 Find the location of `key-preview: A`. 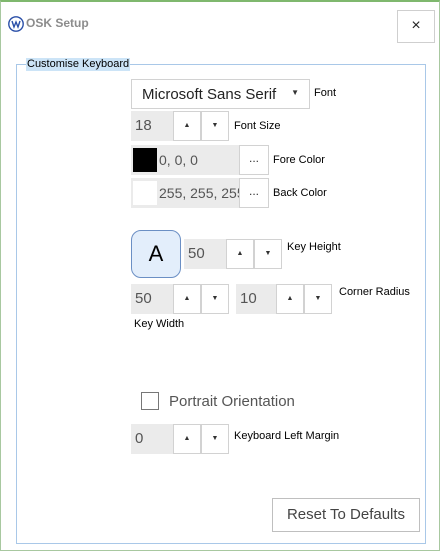

key-preview: A is located at coordinates (156, 254).